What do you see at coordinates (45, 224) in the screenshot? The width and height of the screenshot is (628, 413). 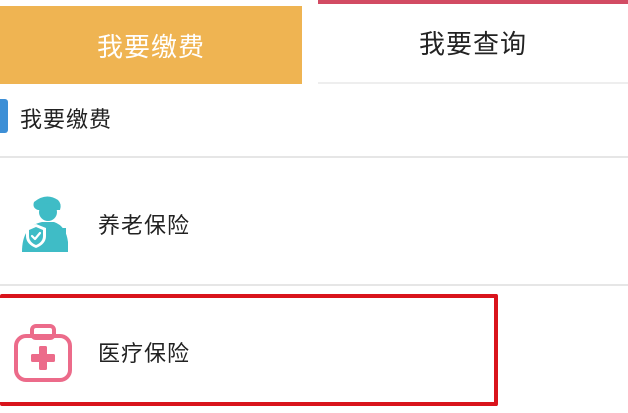 I see `elderly-person-icon` at bounding box center [45, 224].